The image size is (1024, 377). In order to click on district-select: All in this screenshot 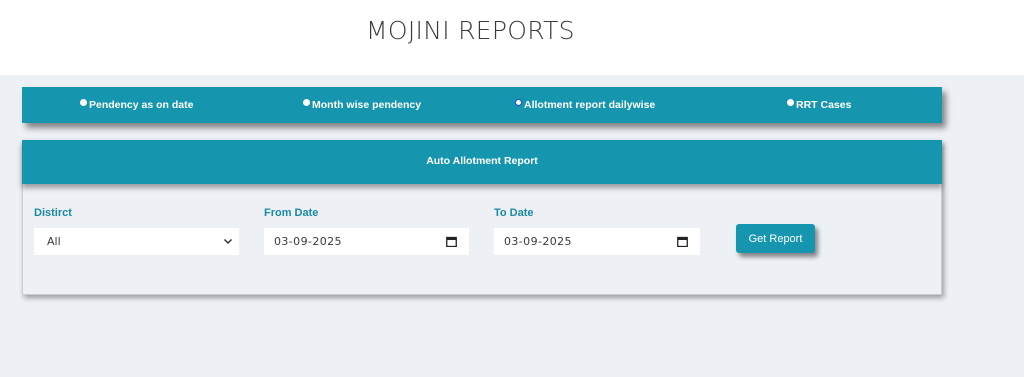, I will do `click(136, 241)`.